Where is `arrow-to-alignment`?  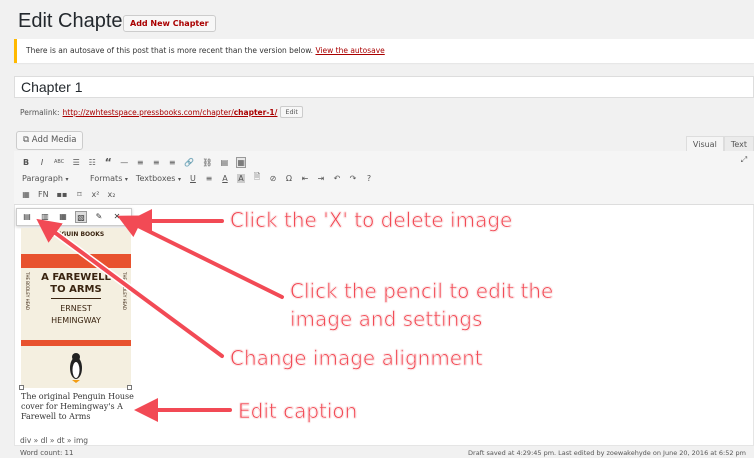
arrow-to-alignment is located at coordinates (130, 288).